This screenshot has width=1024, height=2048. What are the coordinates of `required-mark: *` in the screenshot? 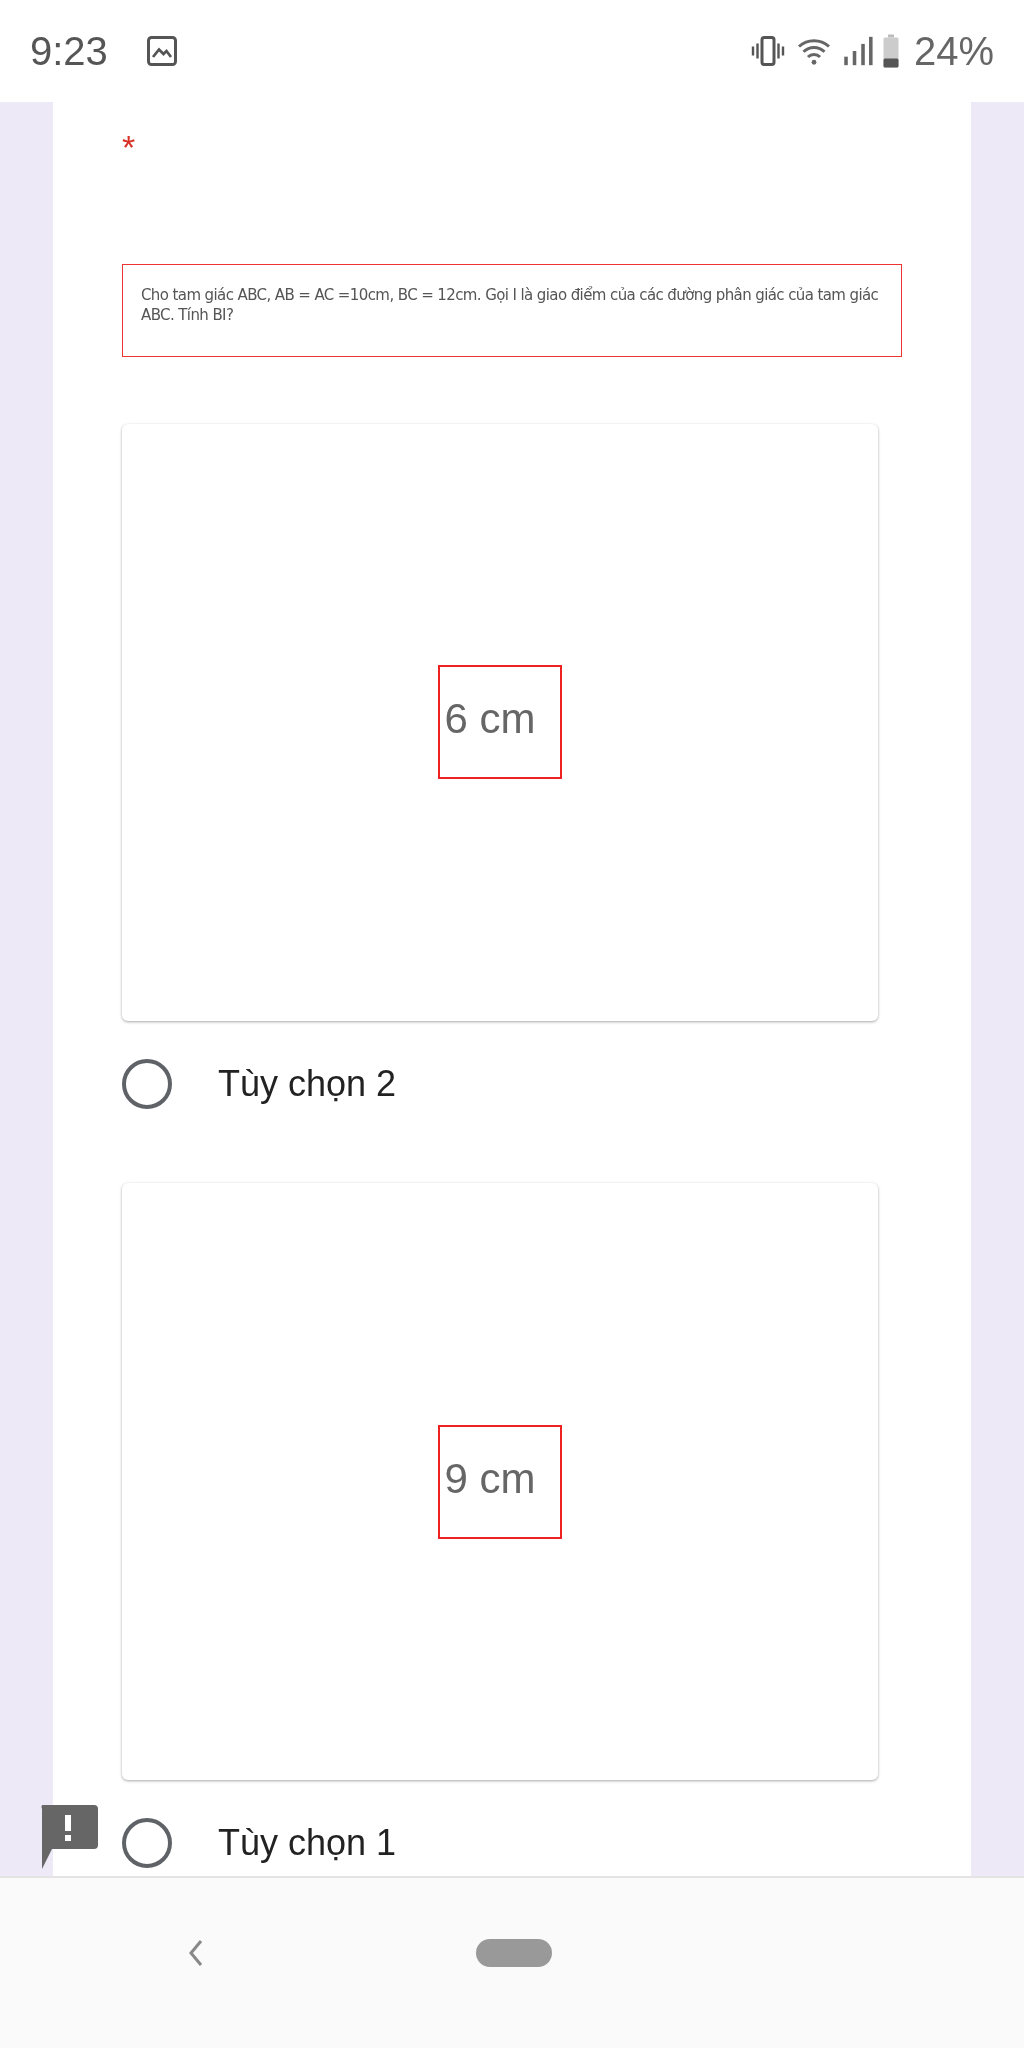 It's located at (129, 147).